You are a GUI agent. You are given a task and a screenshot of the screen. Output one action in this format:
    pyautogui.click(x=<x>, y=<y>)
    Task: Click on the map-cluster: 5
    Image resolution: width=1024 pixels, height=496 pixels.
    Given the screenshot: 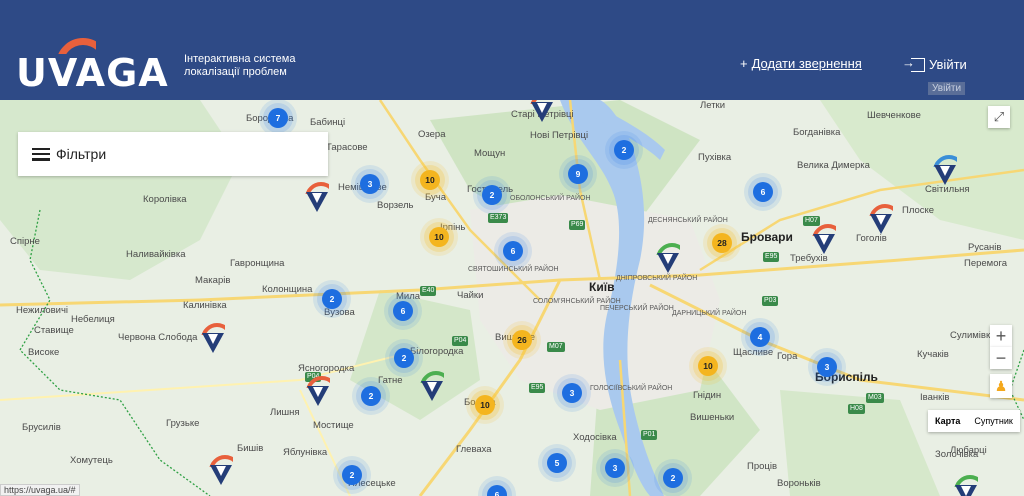 What is the action you would take?
    pyautogui.click(x=557, y=463)
    